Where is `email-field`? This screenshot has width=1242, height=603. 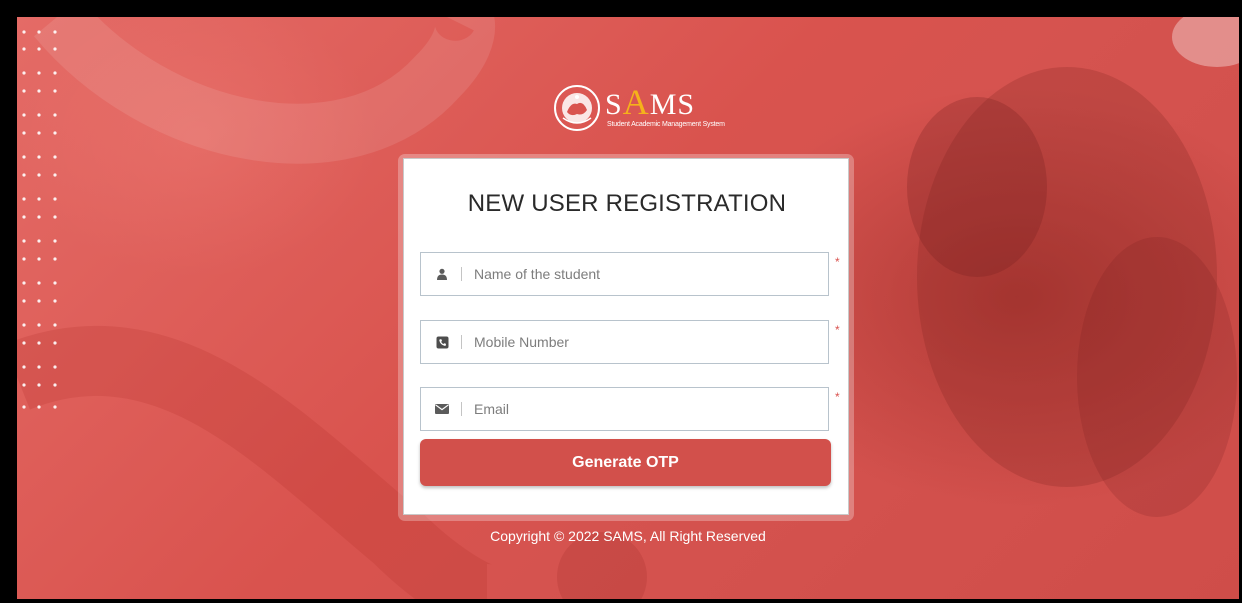 email-field is located at coordinates (624, 409).